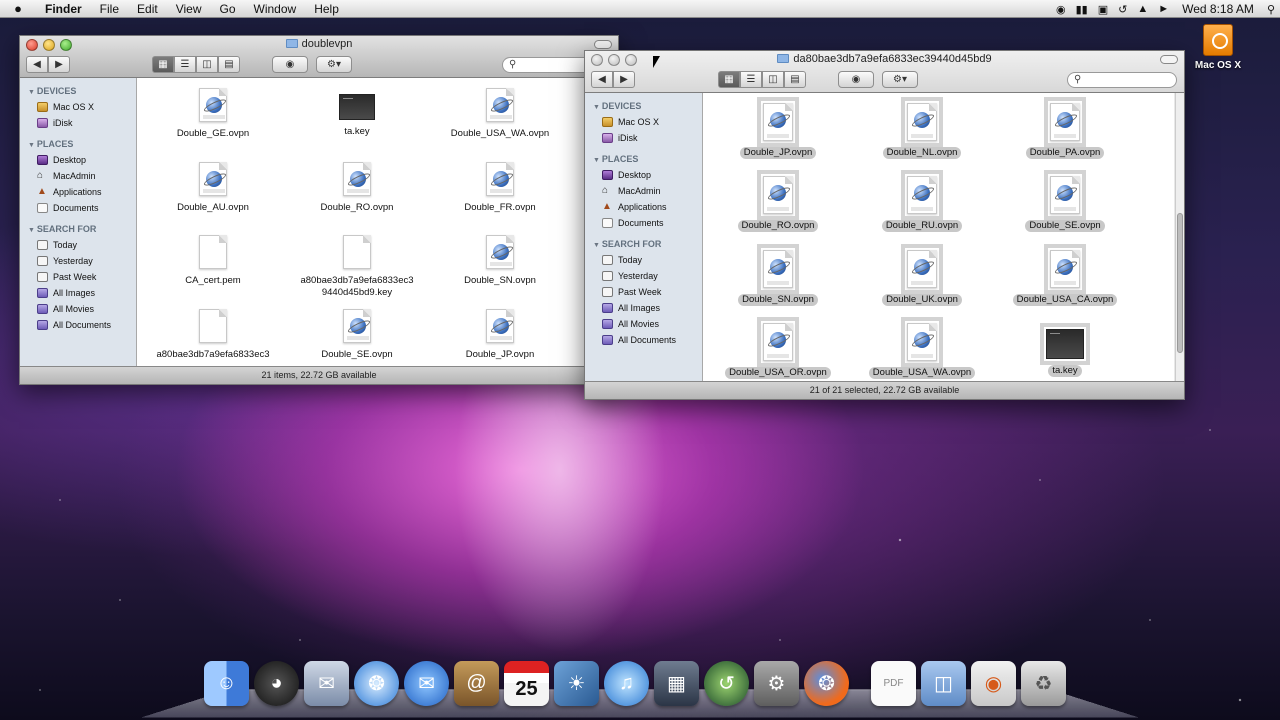 This screenshot has height=720, width=1280. I want to click on dashboard-icon: ◕, so click(276, 683).